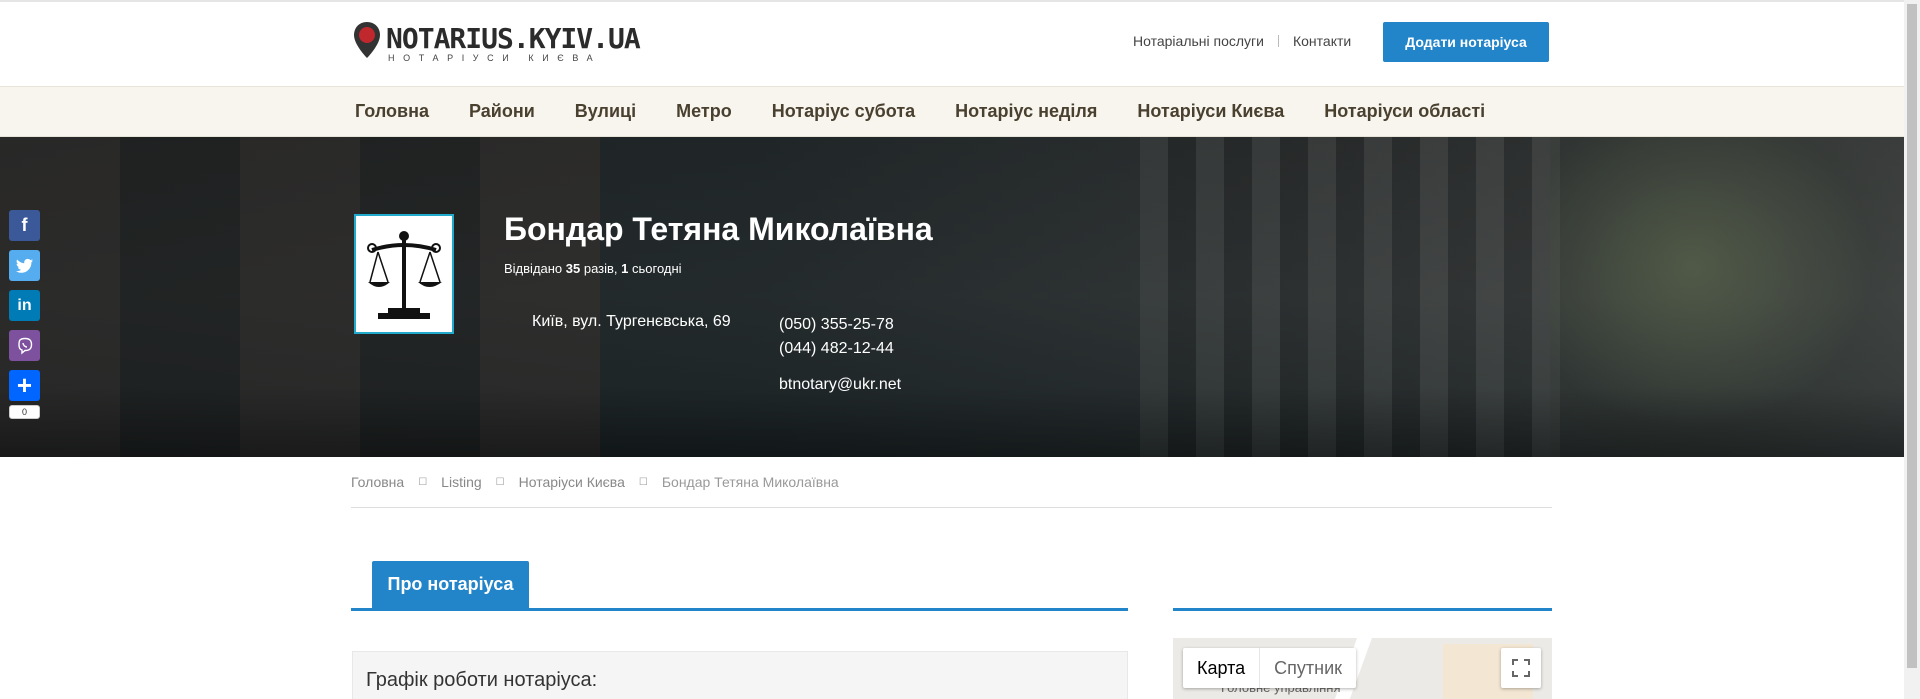  What do you see at coordinates (450, 584) in the screenshot?
I see `tab-about-notary: Про нотаріуса` at bounding box center [450, 584].